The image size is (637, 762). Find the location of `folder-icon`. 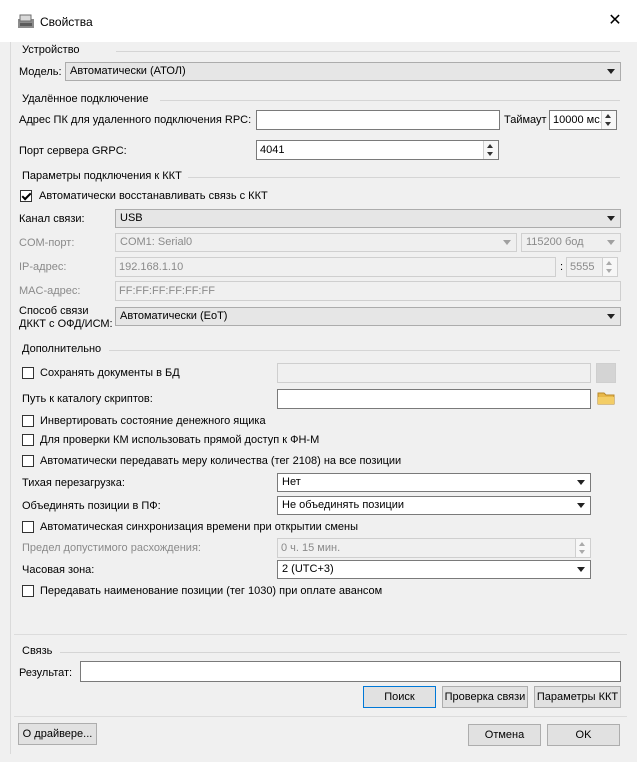

folder-icon is located at coordinates (606, 398).